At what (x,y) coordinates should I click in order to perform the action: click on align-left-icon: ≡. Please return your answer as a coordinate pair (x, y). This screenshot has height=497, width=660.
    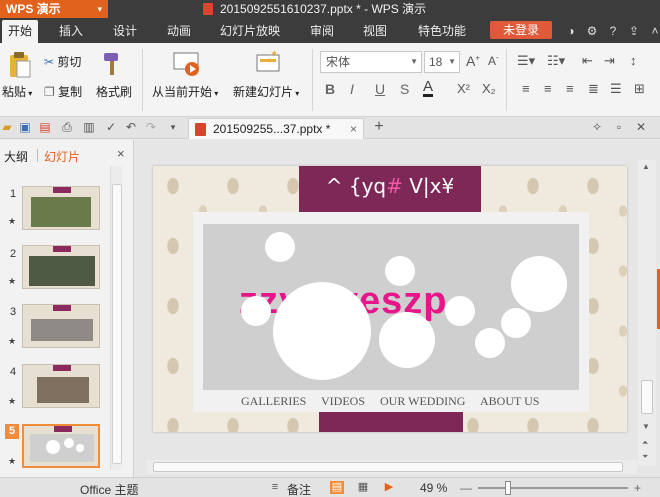
    Looking at the image, I should click on (526, 88).